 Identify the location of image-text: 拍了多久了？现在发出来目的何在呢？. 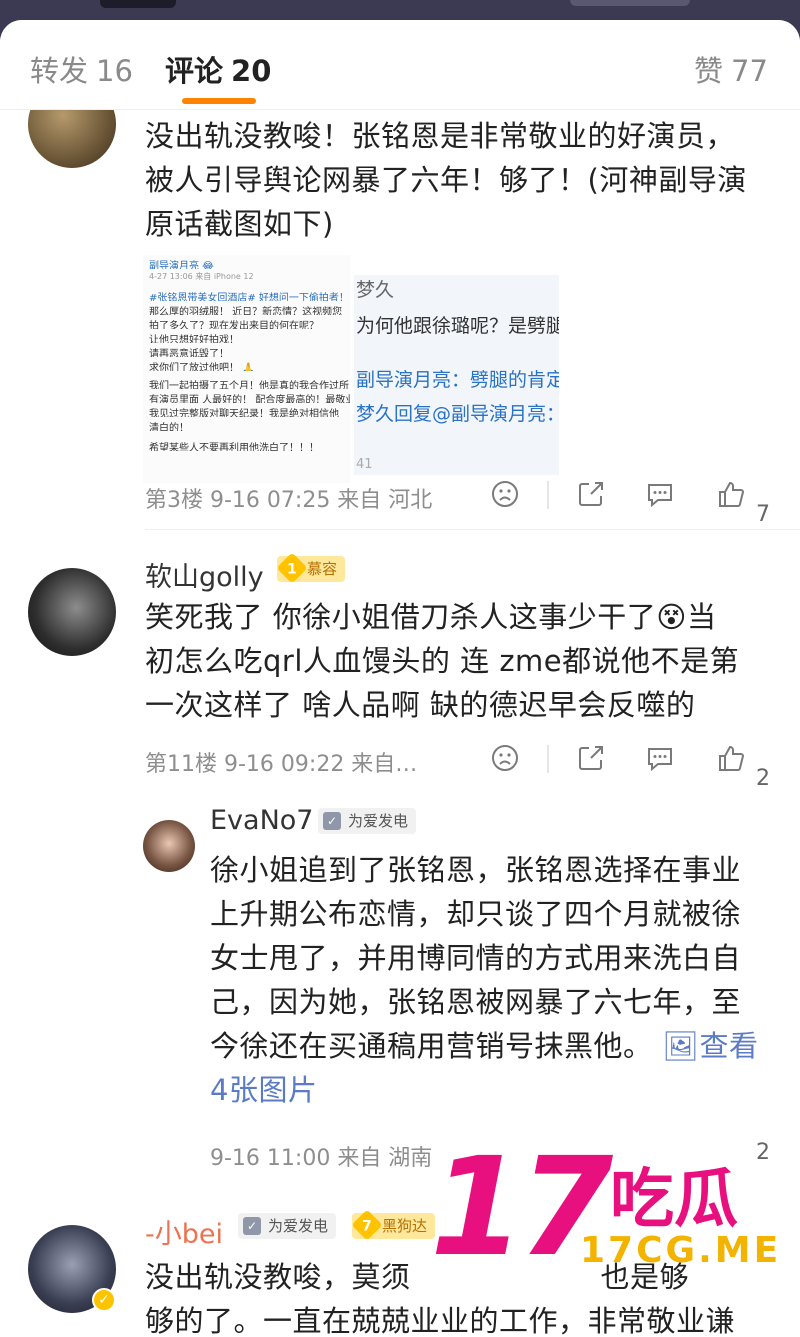
(234, 325).